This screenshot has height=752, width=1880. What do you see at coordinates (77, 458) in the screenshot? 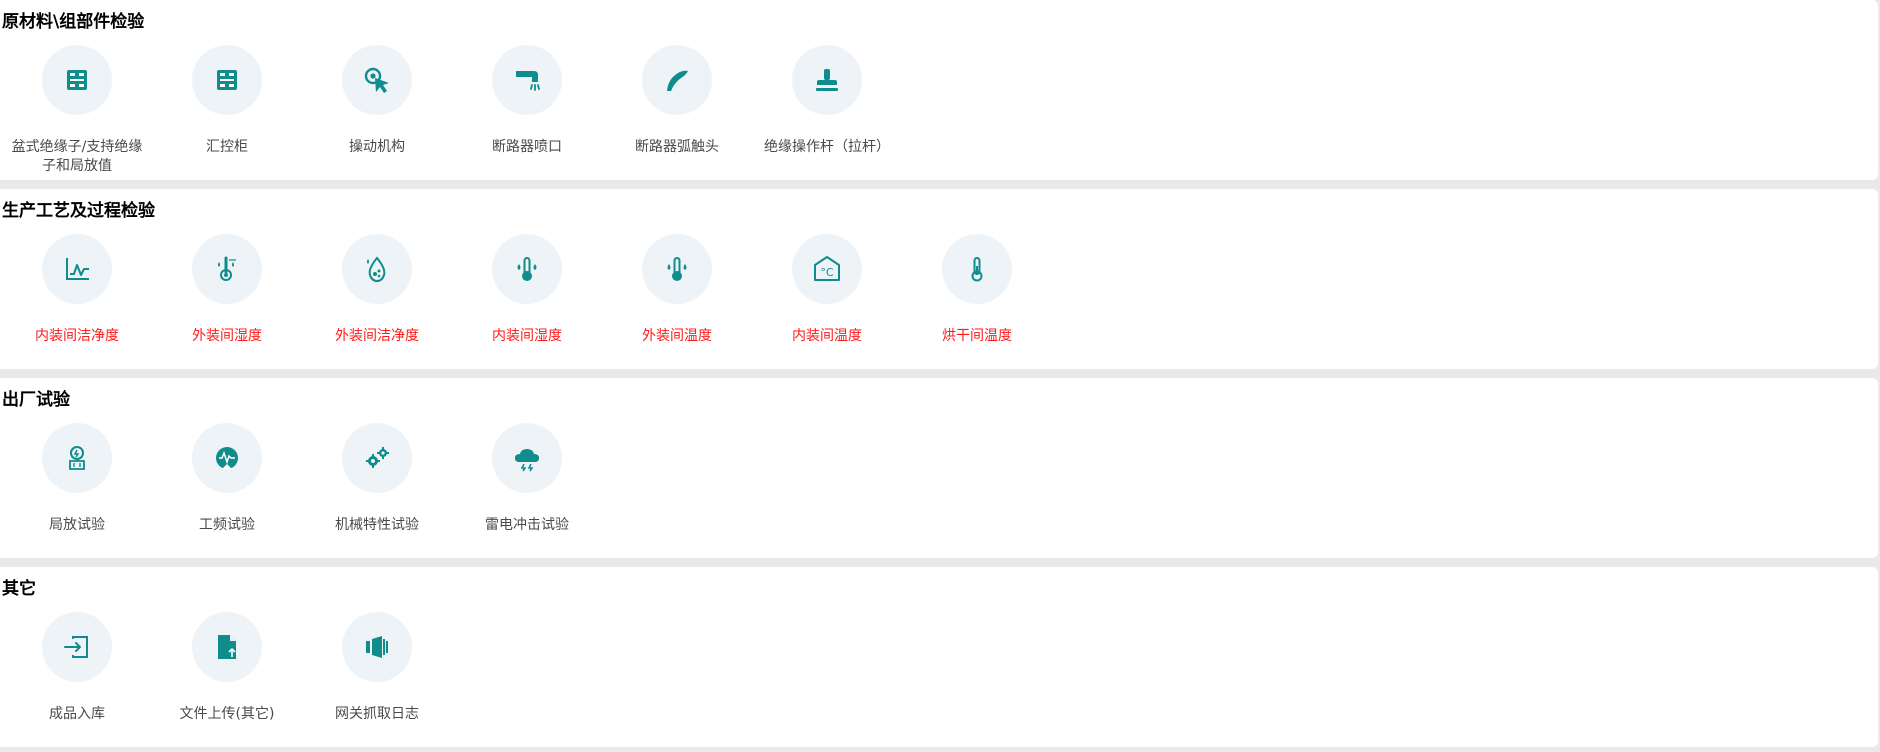
I see `partial-discharge-icon` at bounding box center [77, 458].